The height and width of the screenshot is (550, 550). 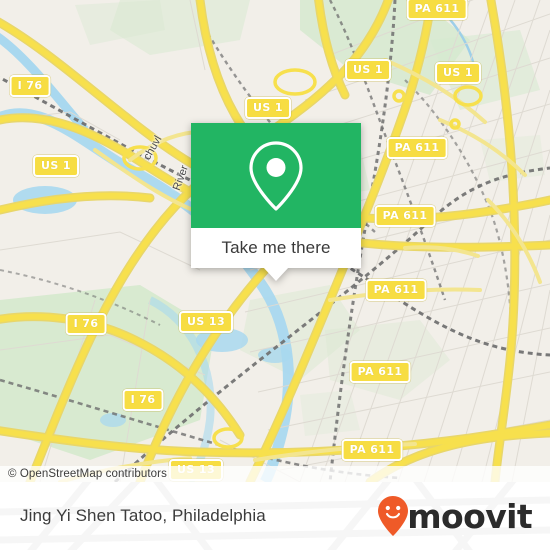 What do you see at coordinates (393, 516) in the screenshot?
I see `moovit-pin-icon` at bounding box center [393, 516].